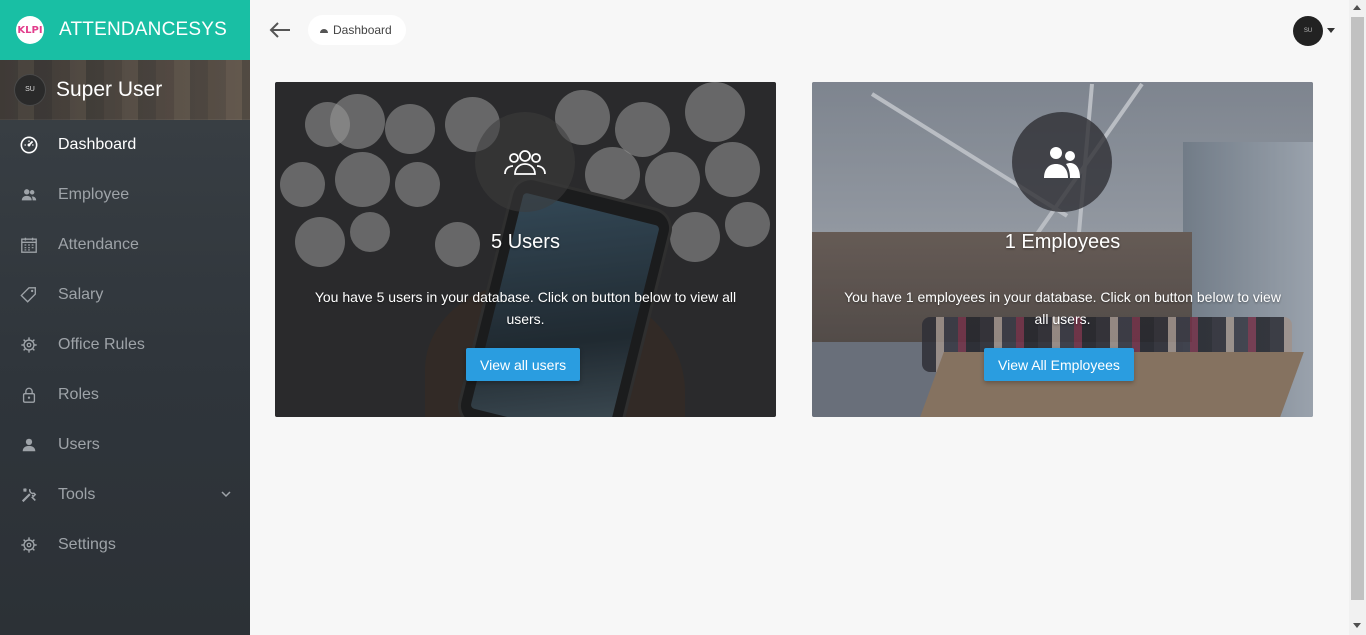  I want to click on sidebar-item-dashboard: Dashboard, so click(125, 145).